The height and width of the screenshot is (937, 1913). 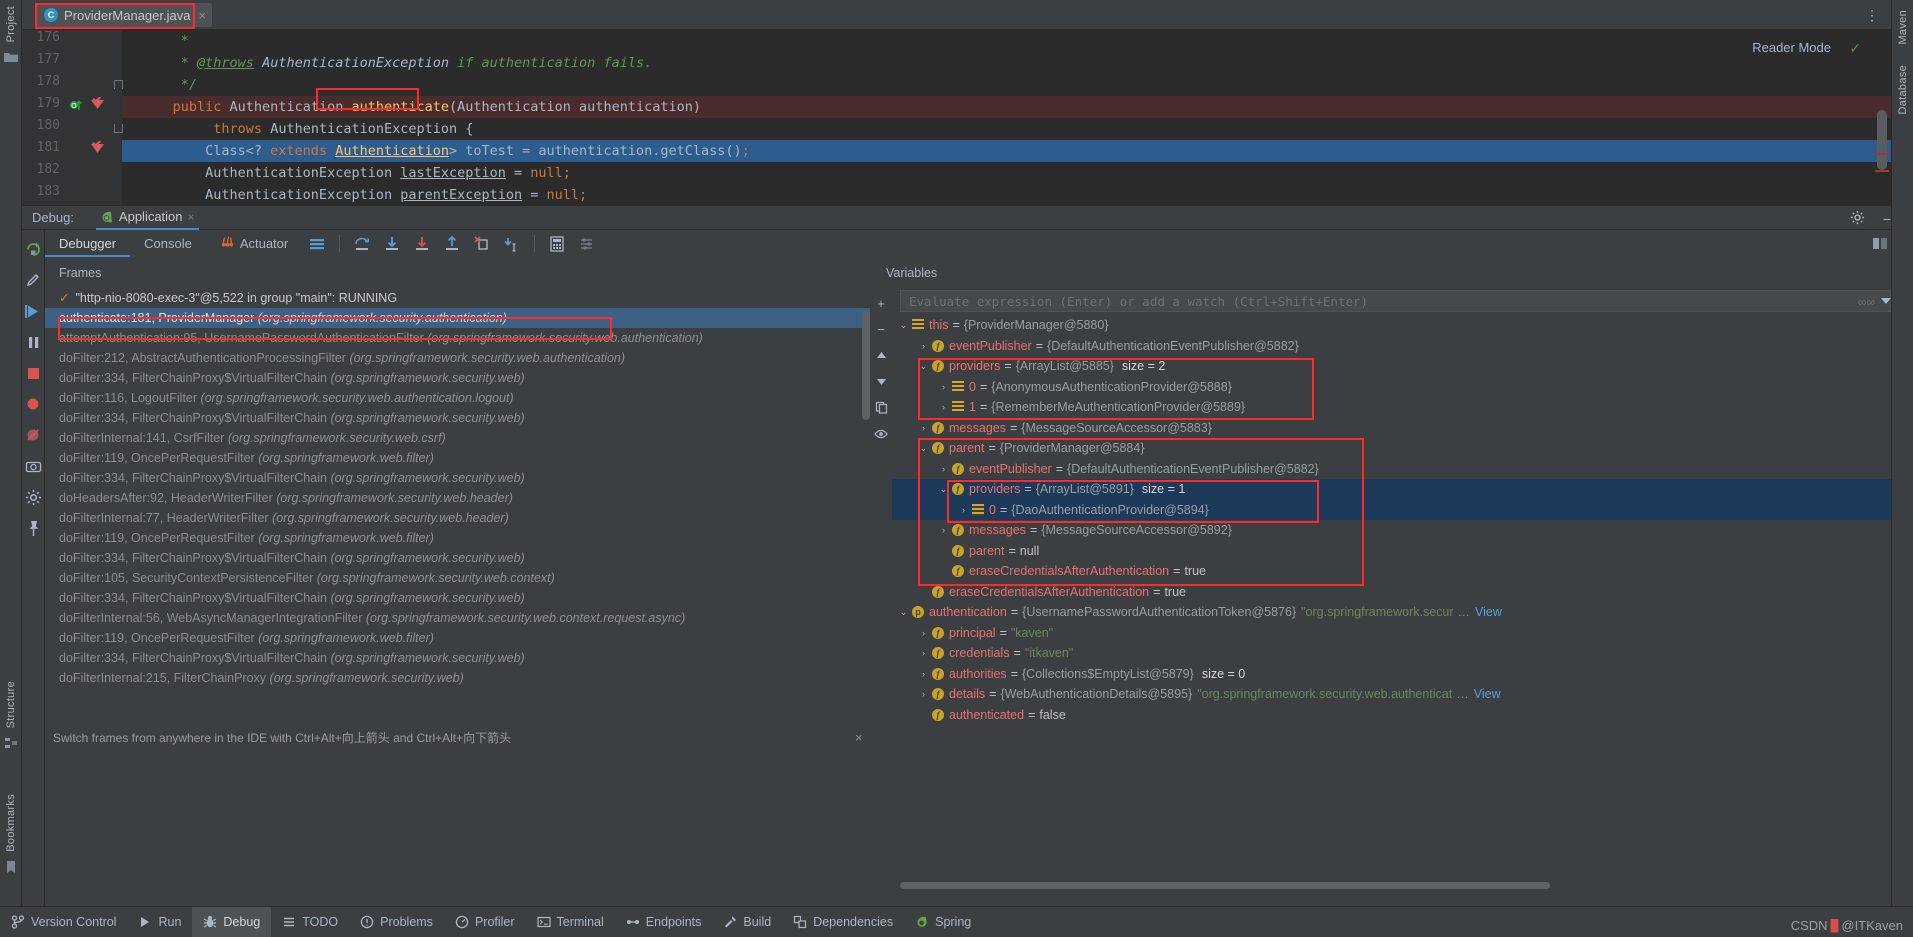 I want to click on tab-console: Console, so click(x=168, y=243).